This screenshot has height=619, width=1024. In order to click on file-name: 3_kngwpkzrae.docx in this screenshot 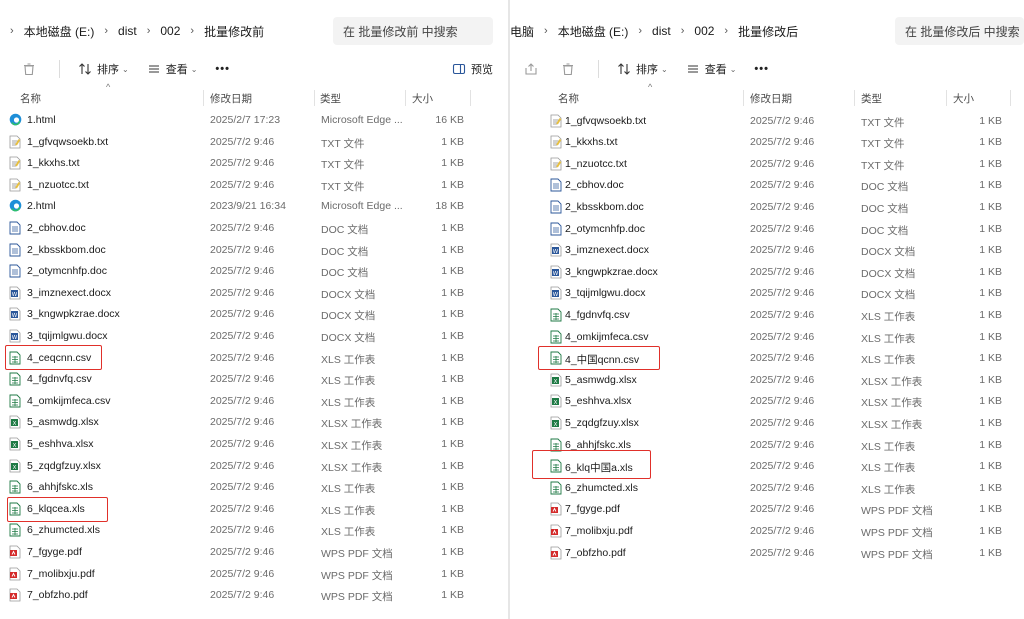, I will do `click(73, 314)`.